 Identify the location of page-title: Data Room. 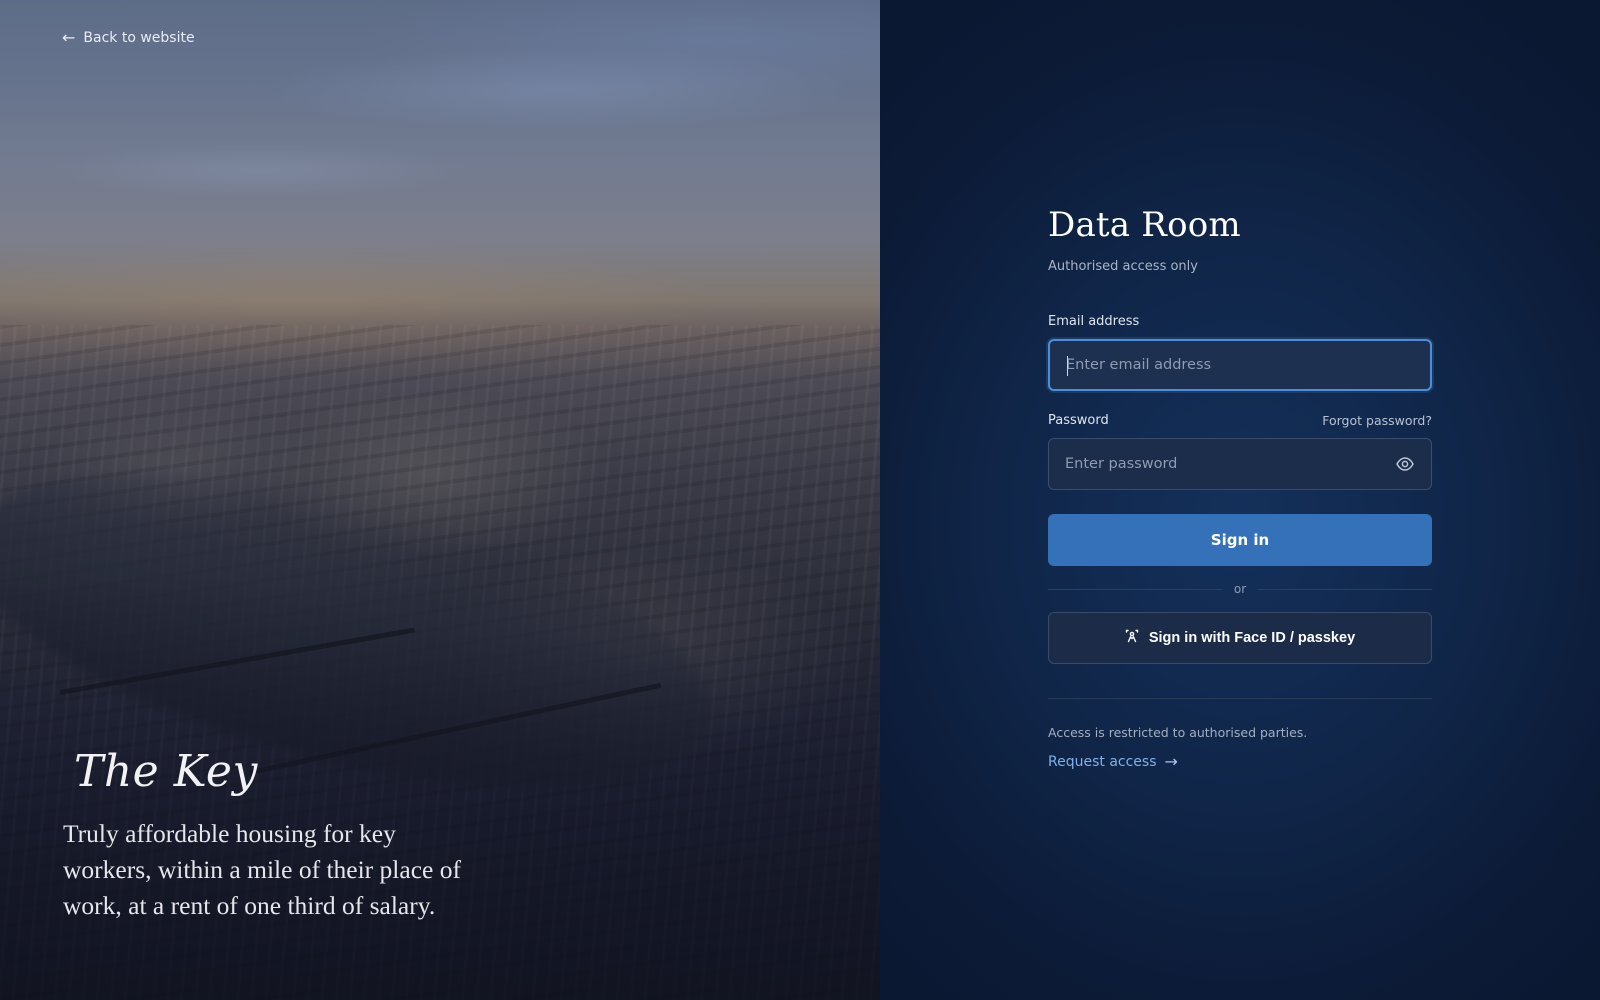
(1144, 225).